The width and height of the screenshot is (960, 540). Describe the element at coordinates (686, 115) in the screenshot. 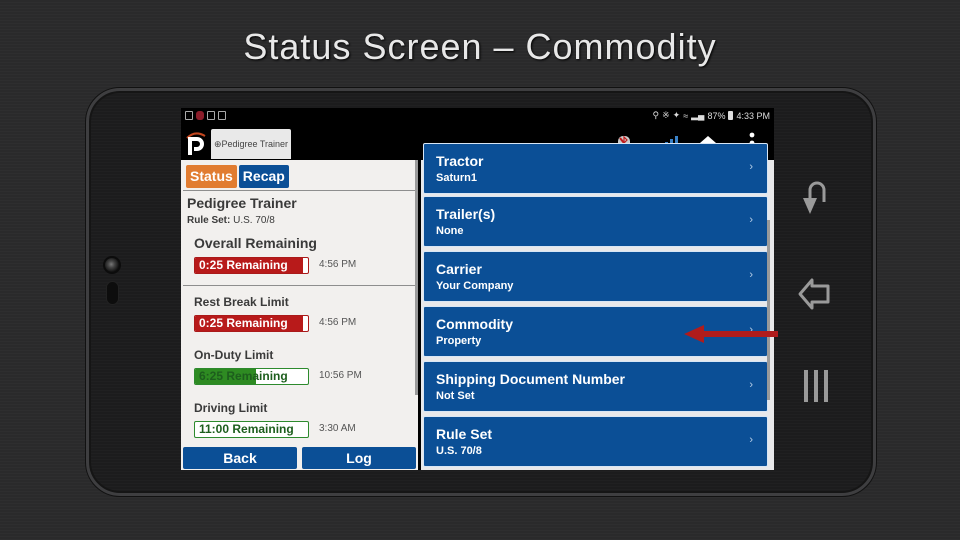

I see `wifi-icon: ≈` at that location.